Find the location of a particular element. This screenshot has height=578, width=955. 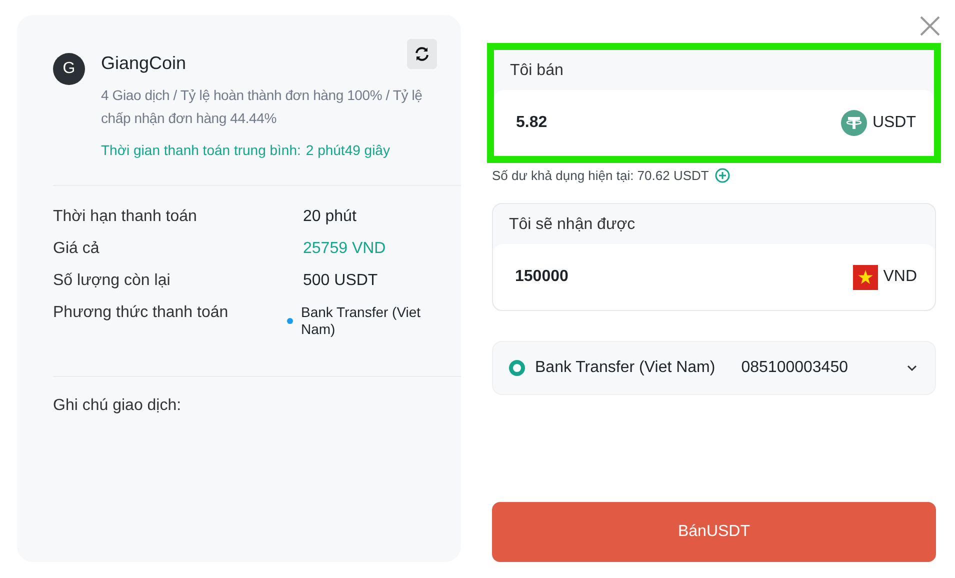

avatar: G is located at coordinates (69, 69).